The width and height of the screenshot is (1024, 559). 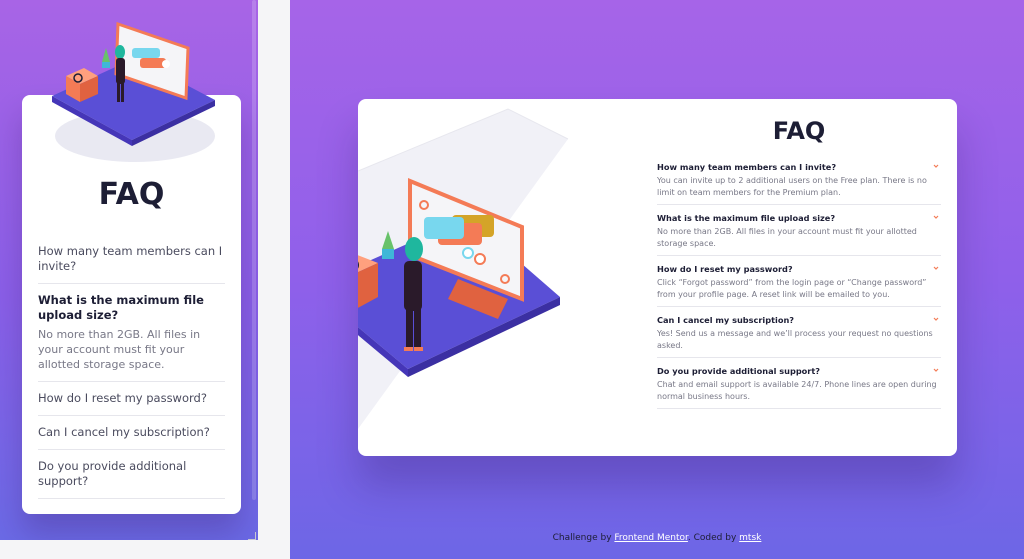 I want to click on mobile-faq-item: Do you provide additional support?, so click(x=131, y=474).